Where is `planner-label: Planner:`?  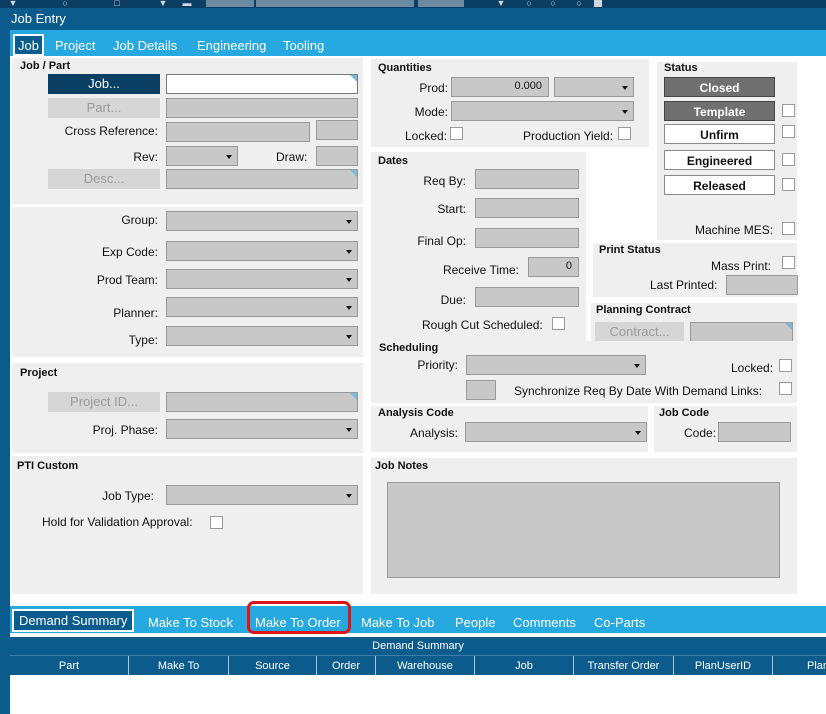
planner-label: Planner: is located at coordinates (135, 313).